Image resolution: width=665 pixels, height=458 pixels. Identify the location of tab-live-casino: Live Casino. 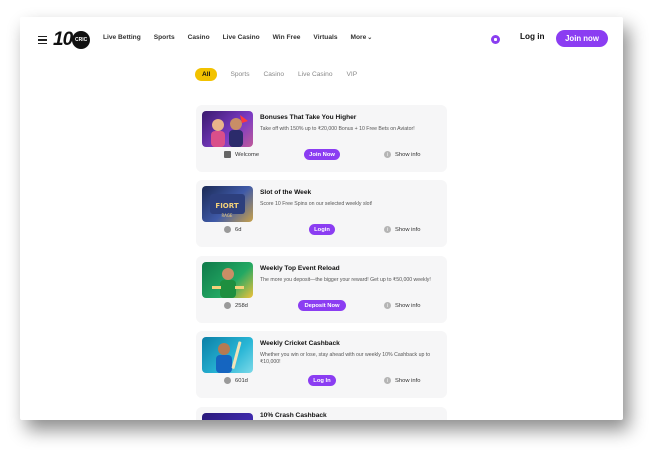
(315, 74).